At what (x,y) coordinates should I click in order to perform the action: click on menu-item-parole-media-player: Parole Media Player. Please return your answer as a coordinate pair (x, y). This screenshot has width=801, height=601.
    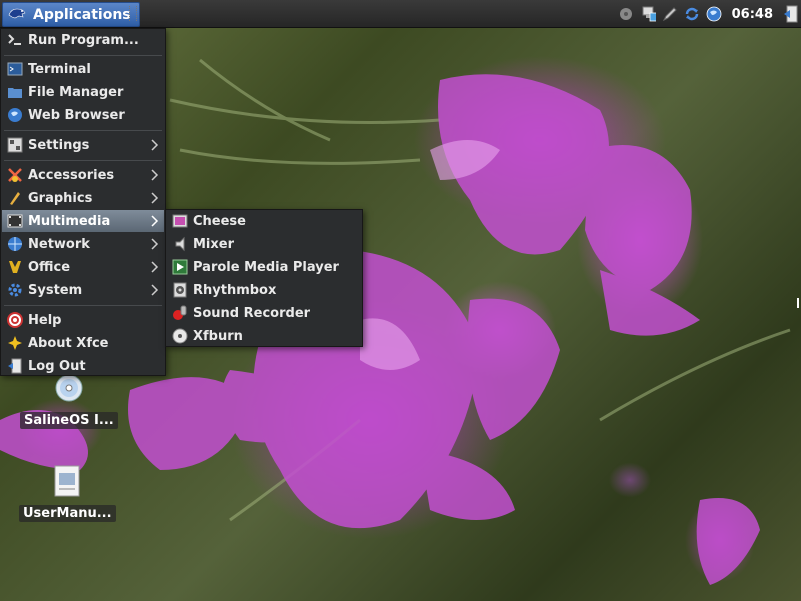
    Looking at the image, I should click on (264, 267).